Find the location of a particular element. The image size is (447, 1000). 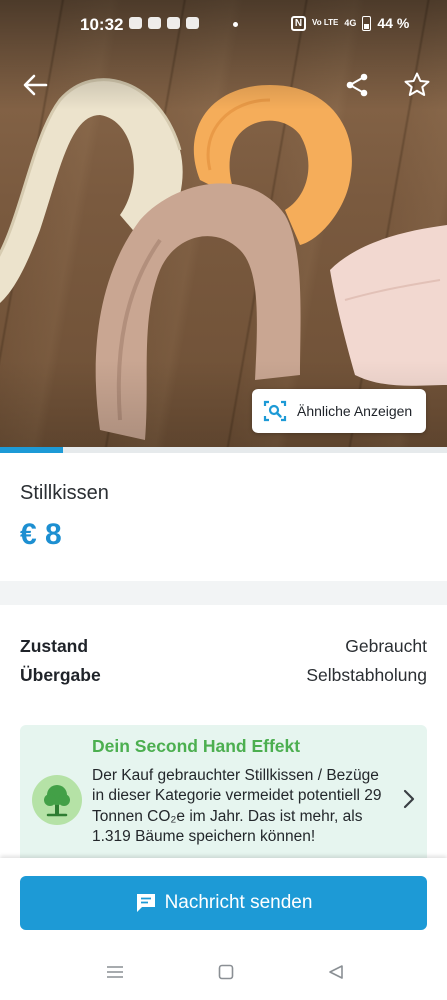

back-button is located at coordinates (35, 85).